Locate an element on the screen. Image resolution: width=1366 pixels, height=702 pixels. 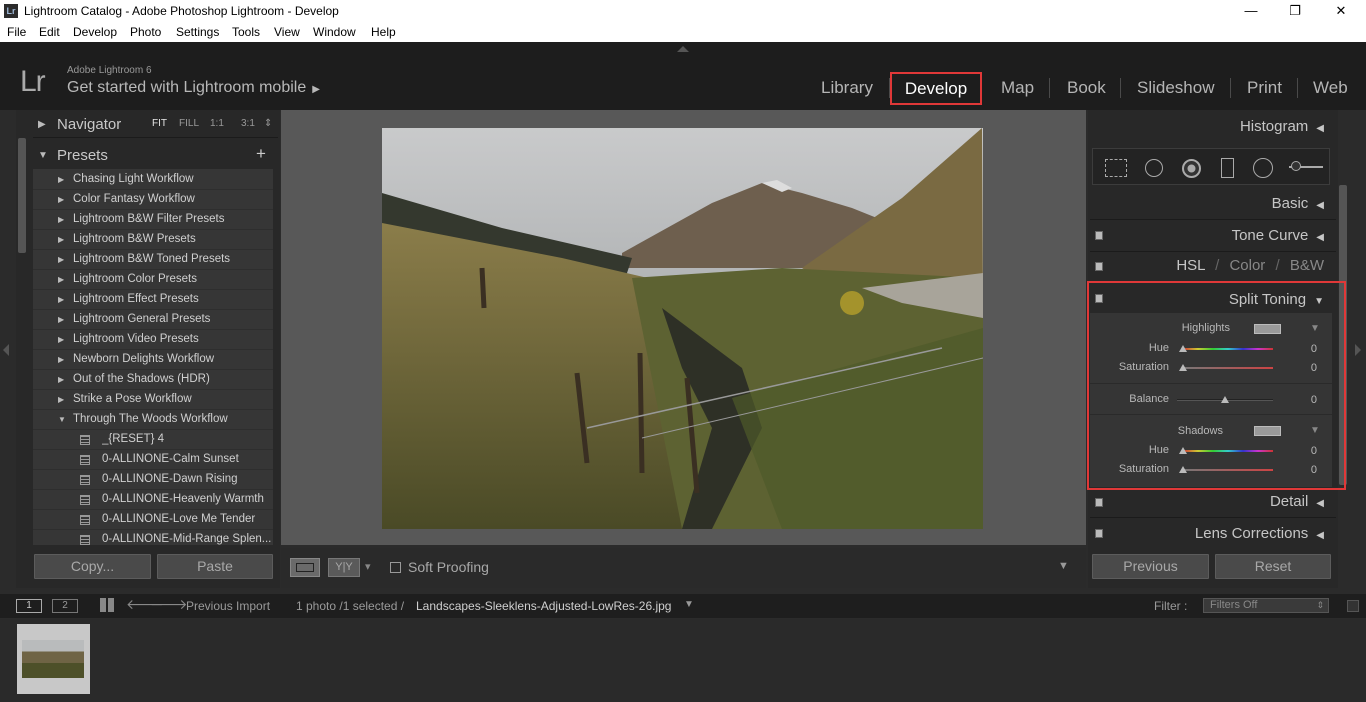
hsl-header: HSL / Color / B&W is located at coordinates (1250, 265).